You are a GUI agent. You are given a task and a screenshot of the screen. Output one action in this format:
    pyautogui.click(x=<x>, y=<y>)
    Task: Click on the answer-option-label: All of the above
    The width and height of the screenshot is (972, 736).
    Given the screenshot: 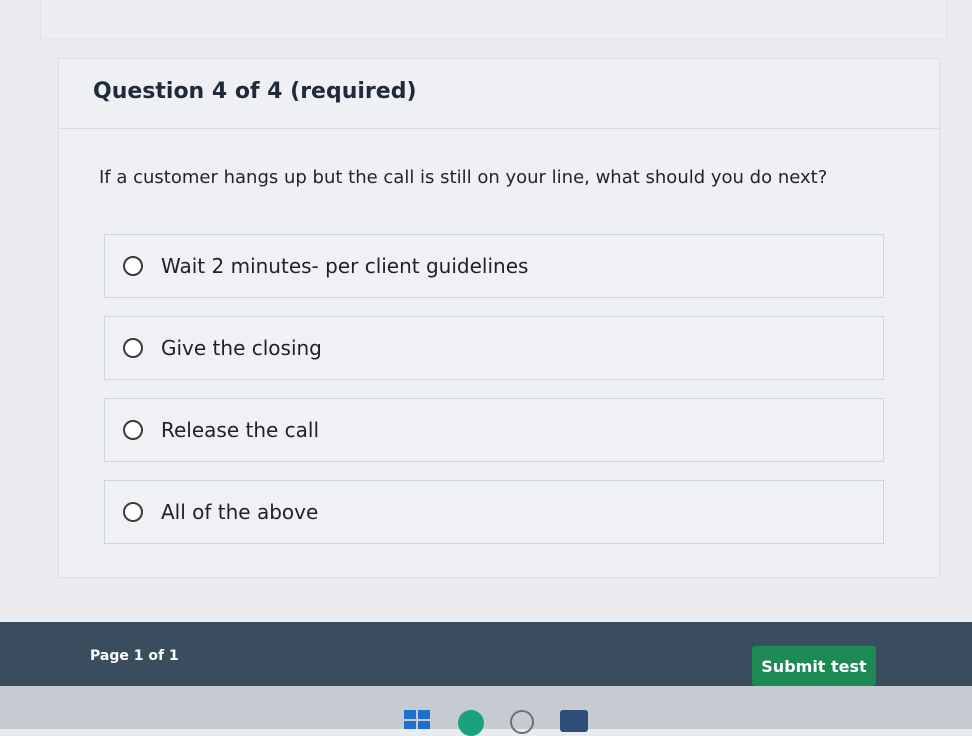 What is the action you would take?
    pyautogui.click(x=240, y=512)
    